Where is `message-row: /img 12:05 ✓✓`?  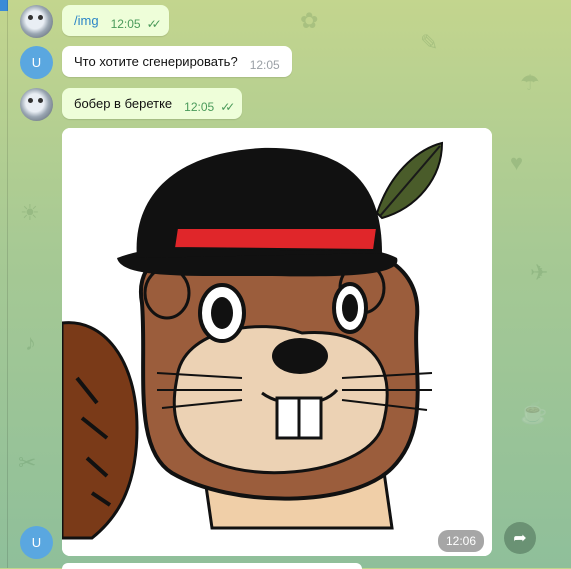 message-row: /img 12:05 ✓✓ is located at coordinates (94, 21).